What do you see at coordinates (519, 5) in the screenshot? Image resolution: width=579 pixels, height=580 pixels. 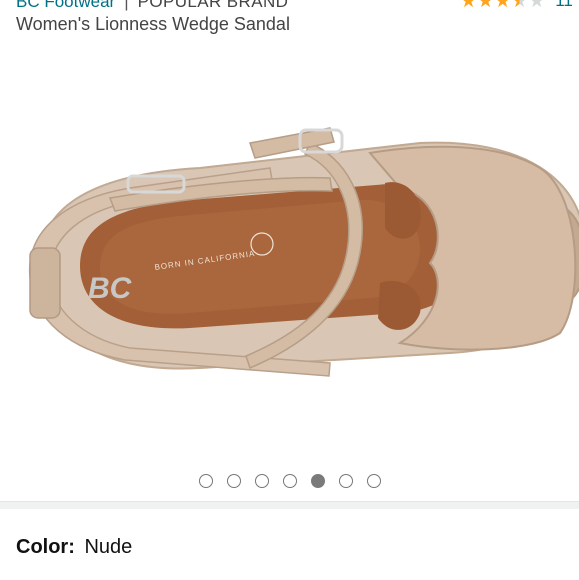 I see `star-half-icon: ★` at bounding box center [519, 5].